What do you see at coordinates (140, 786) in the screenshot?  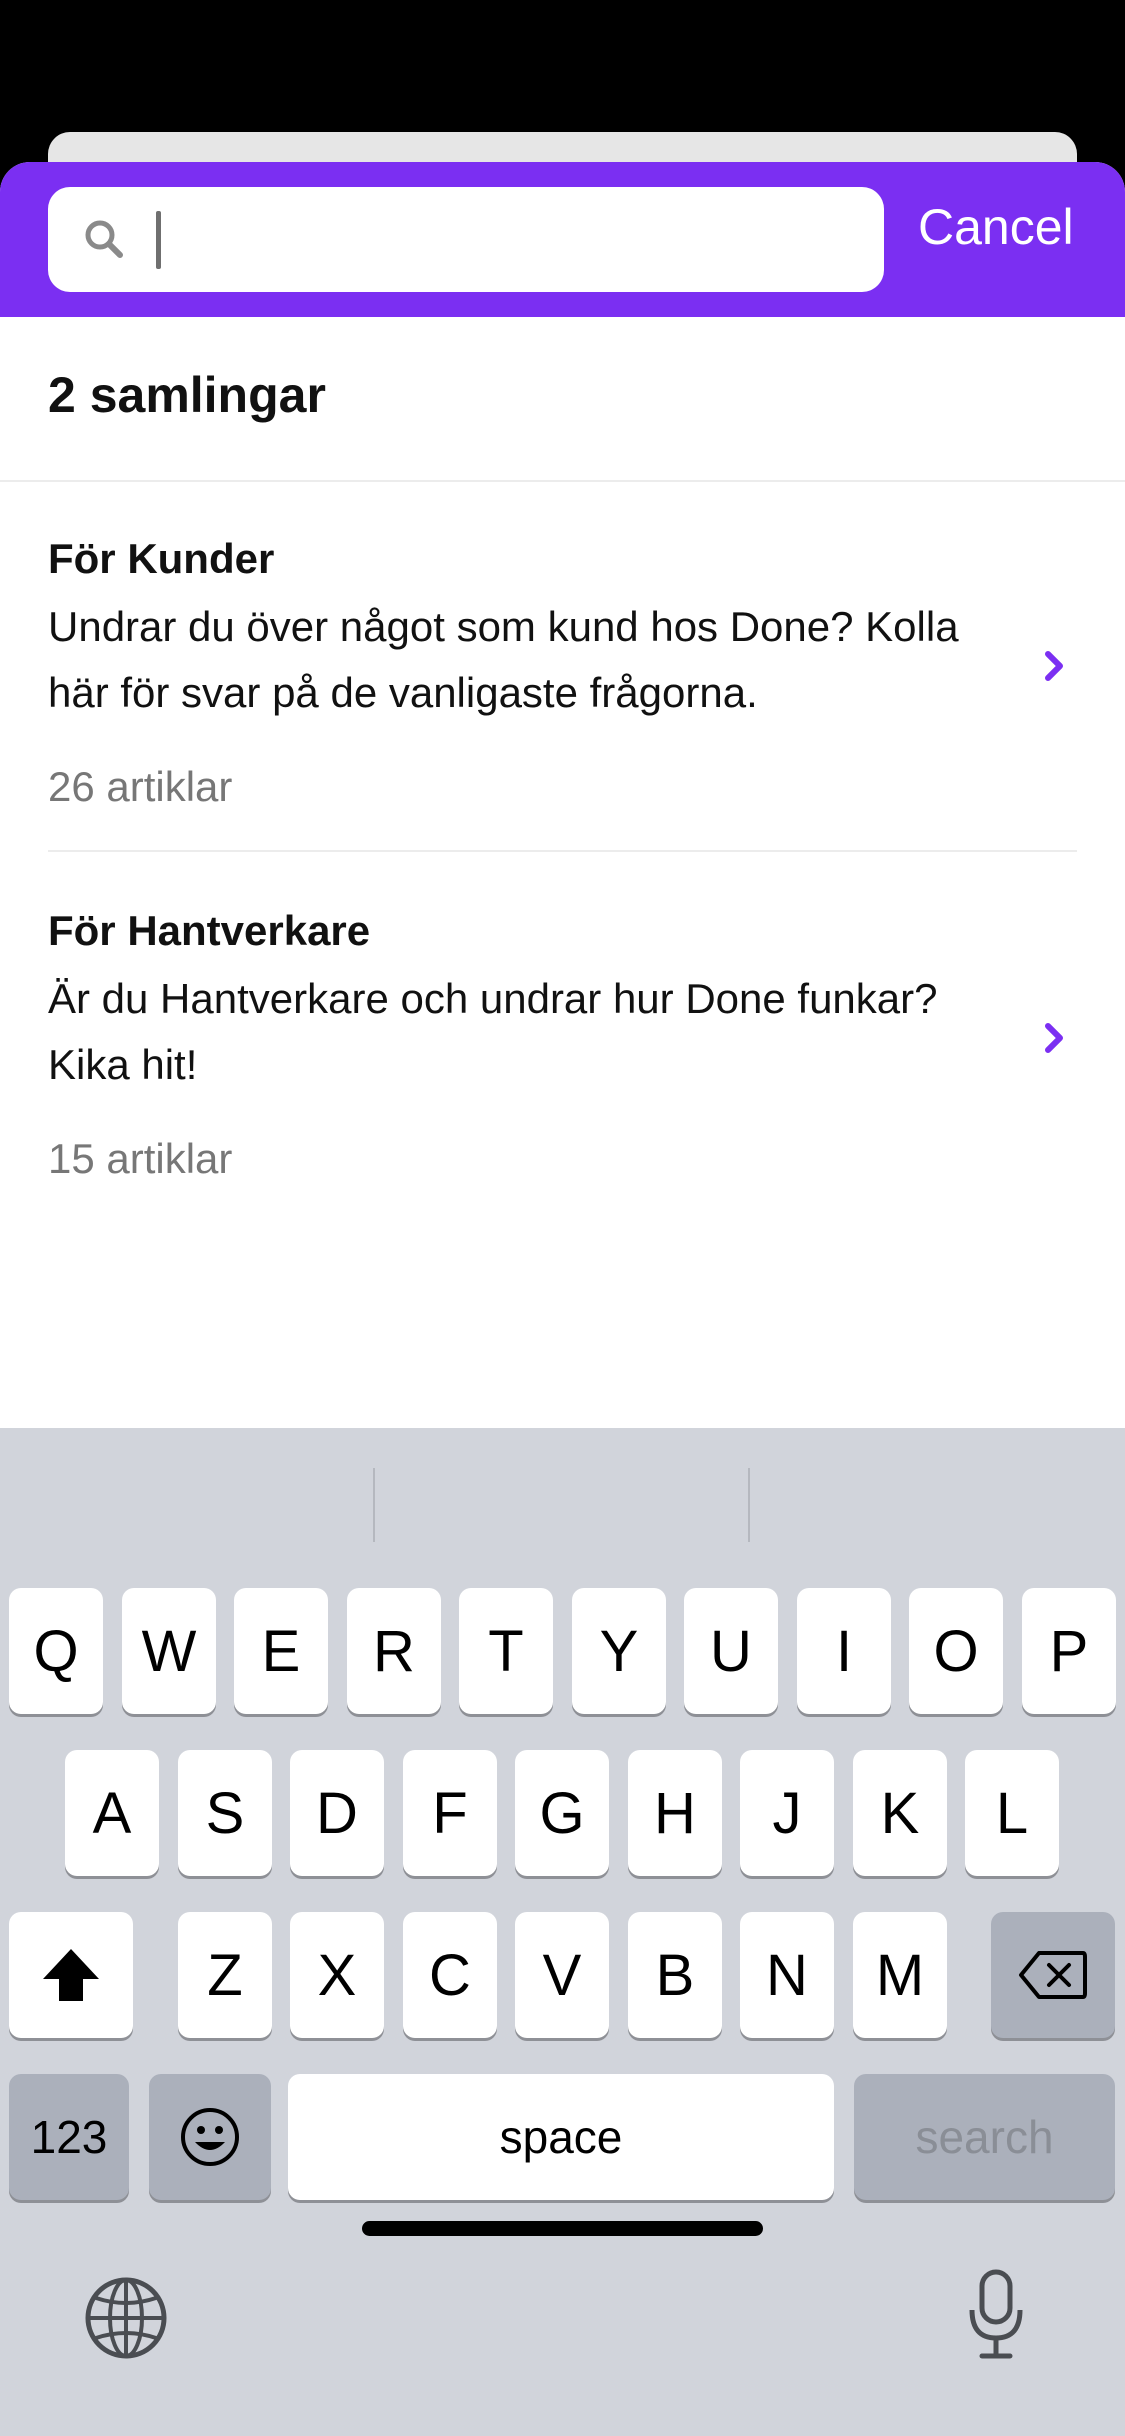 I see `collection-article-count: 26 artiklar` at bounding box center [140, 786].